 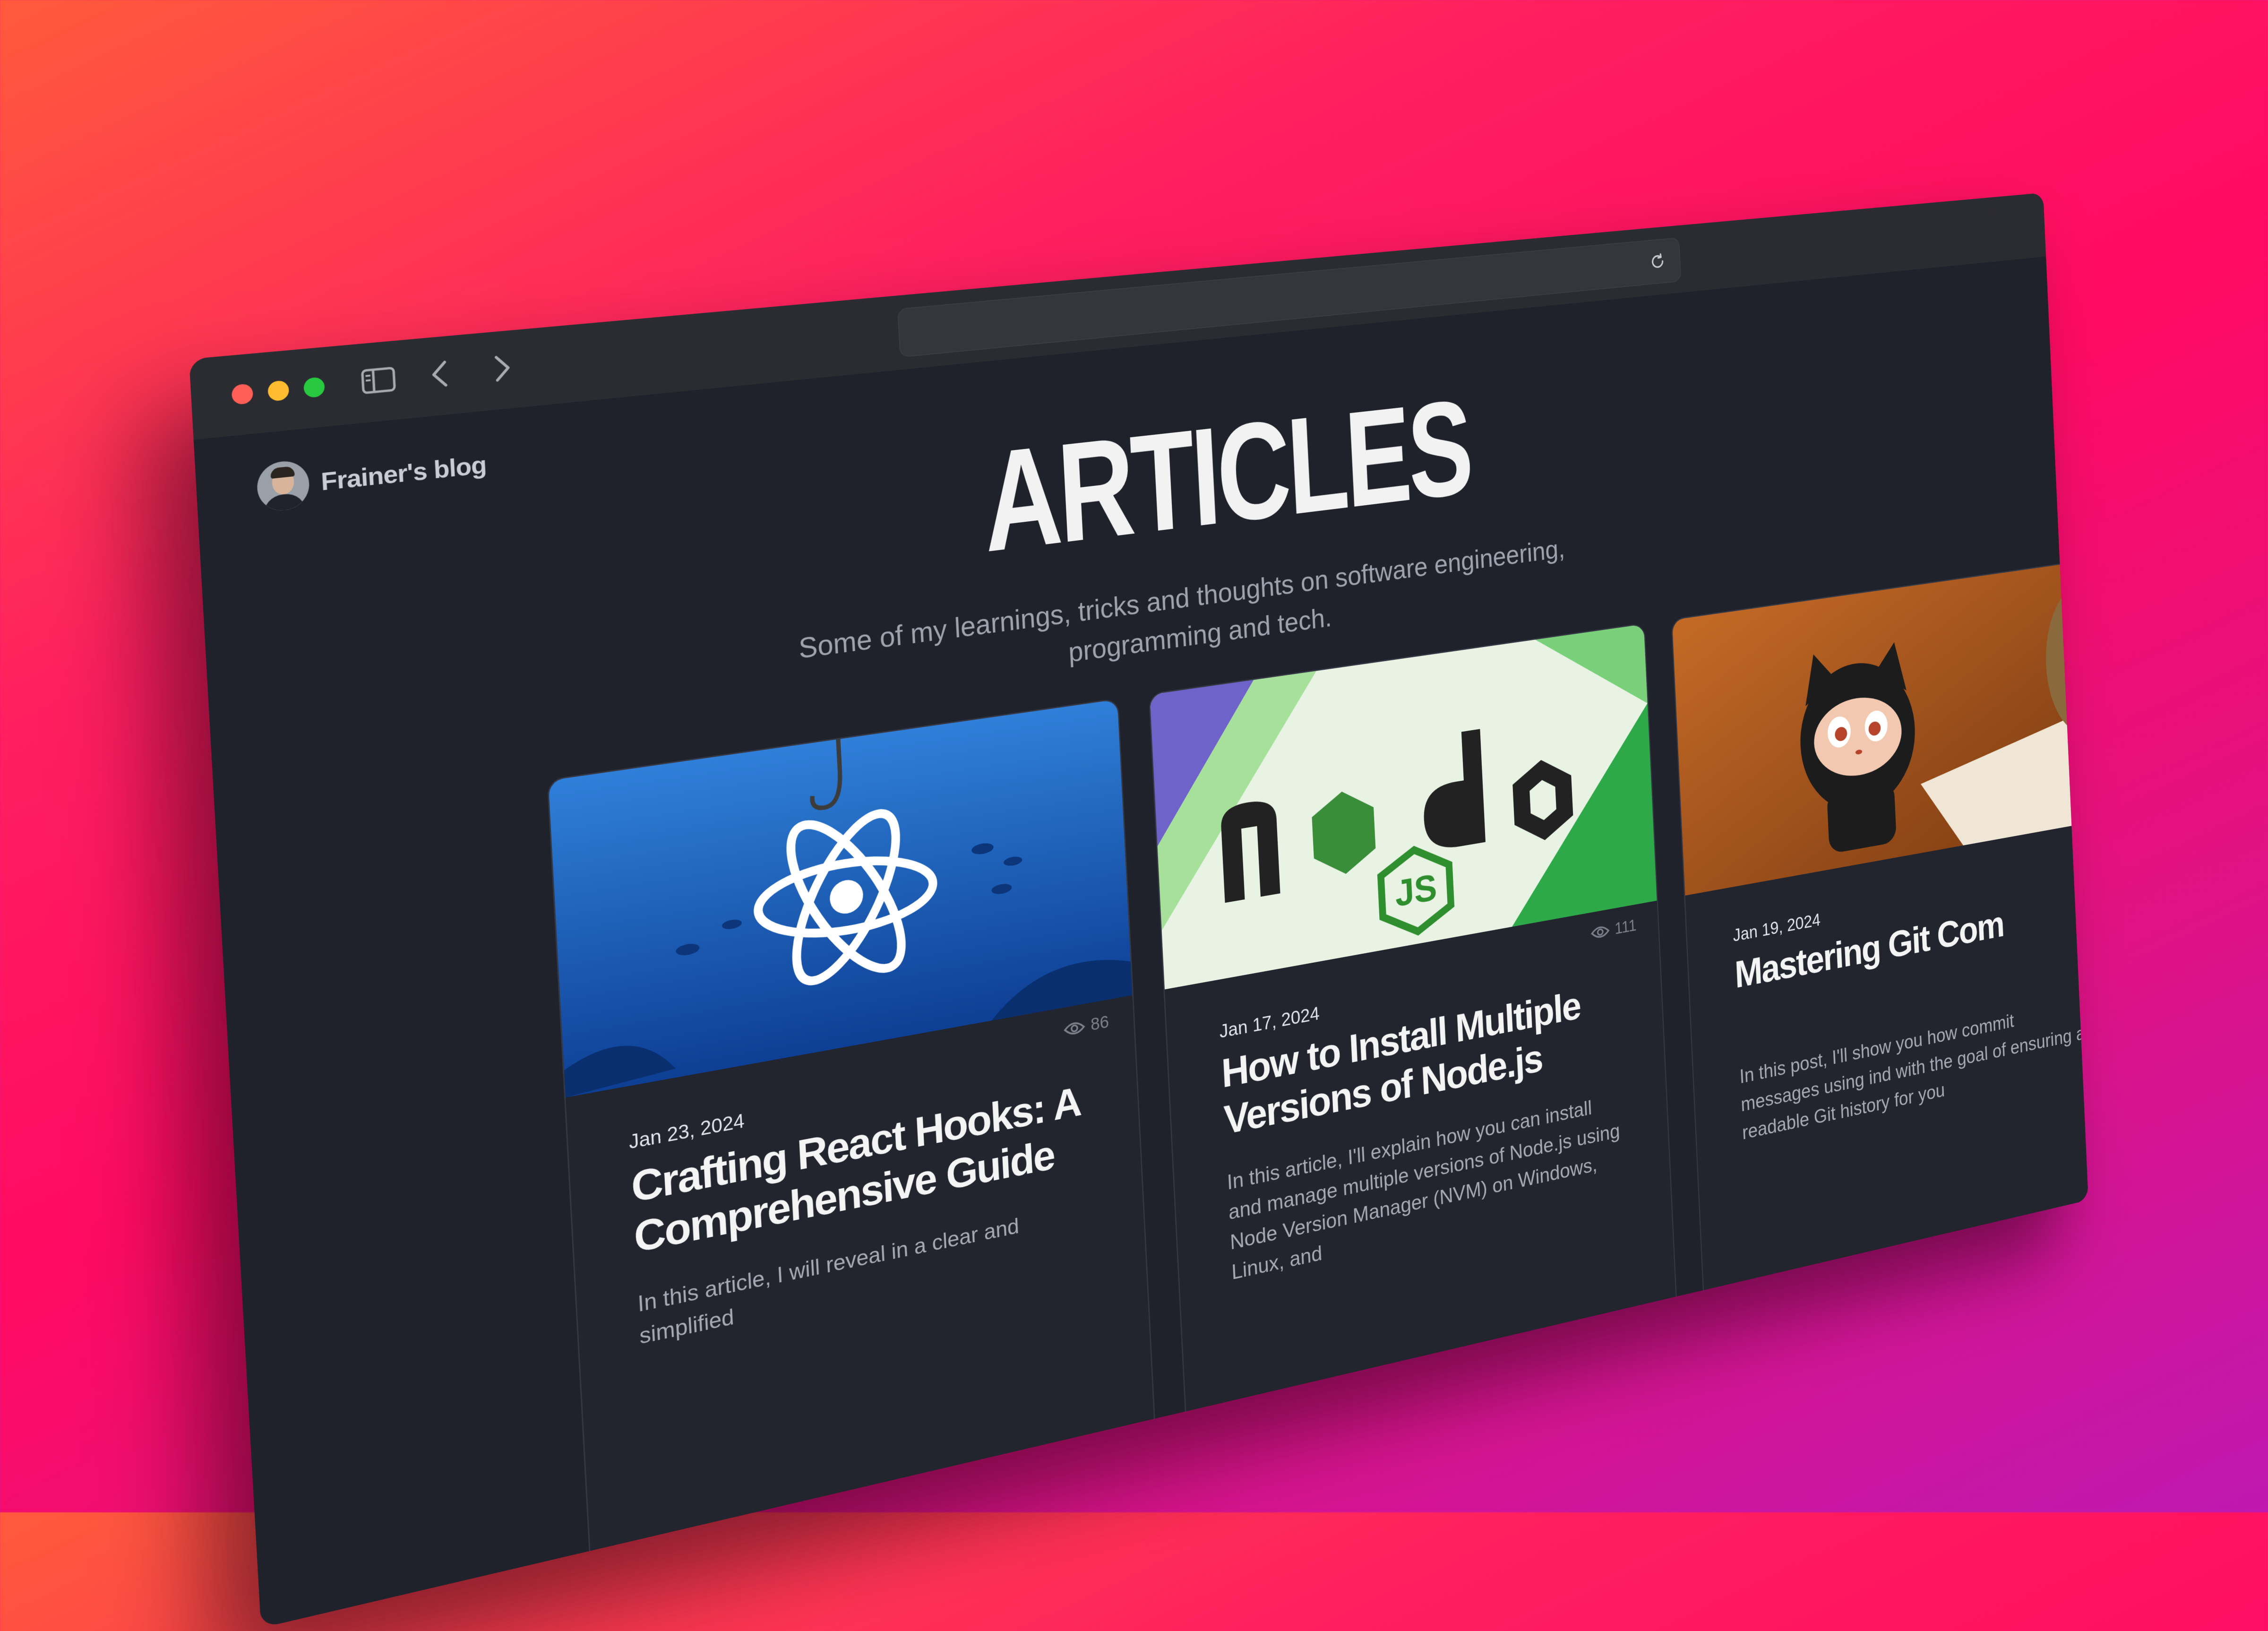 What do you see at coordinates (840, 898) in the screenshot?
I see `article-image-react` at bounding box center [840, 898].